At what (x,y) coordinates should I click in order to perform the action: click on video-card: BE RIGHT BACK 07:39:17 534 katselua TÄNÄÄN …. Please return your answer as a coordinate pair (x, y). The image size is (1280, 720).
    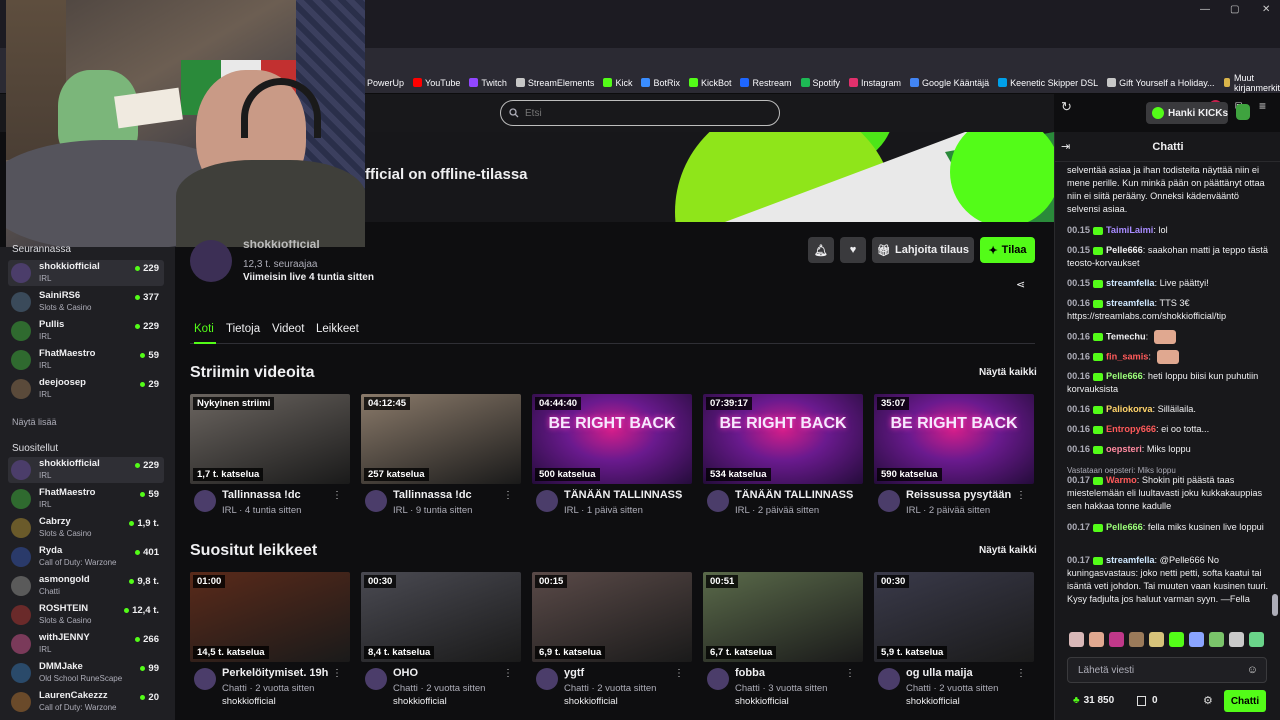
    Looking at the image, I should click on (783, 461).